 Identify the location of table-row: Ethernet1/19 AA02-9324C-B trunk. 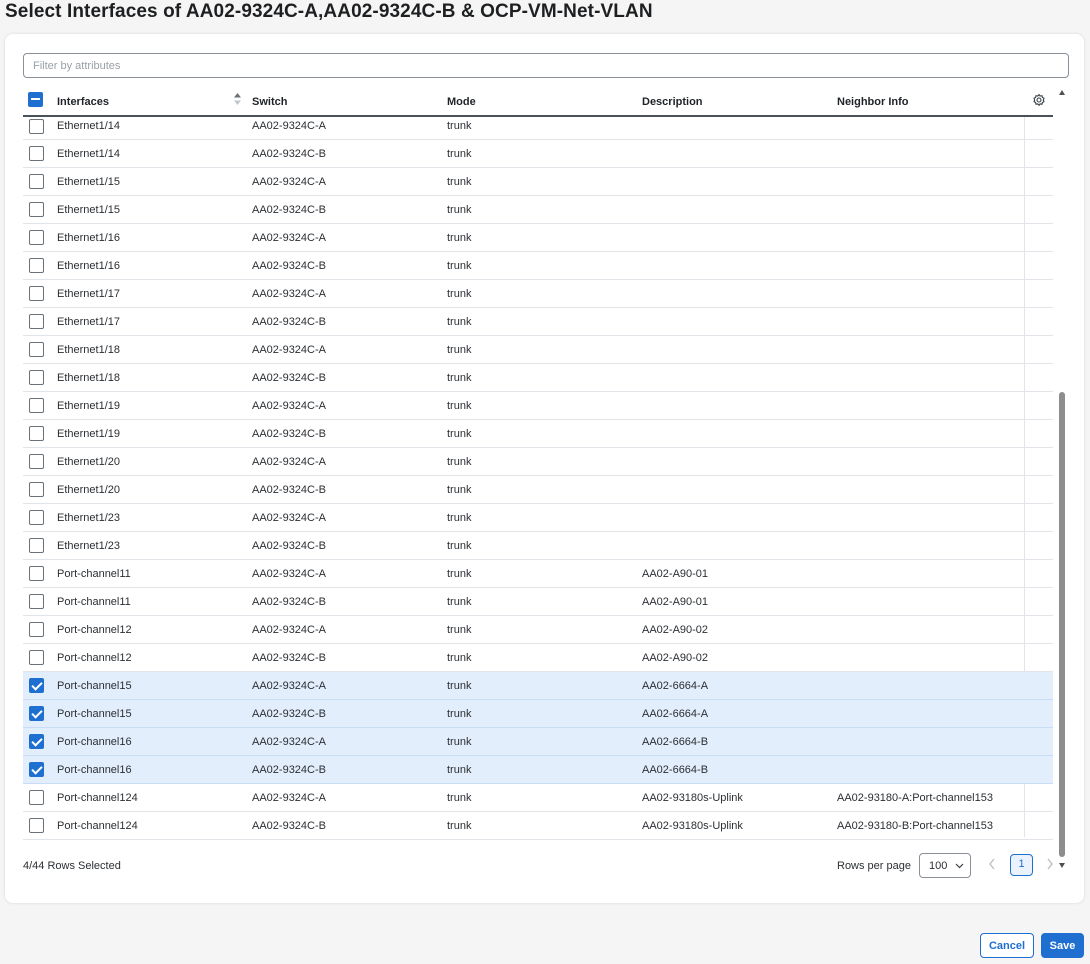
(538, 434).